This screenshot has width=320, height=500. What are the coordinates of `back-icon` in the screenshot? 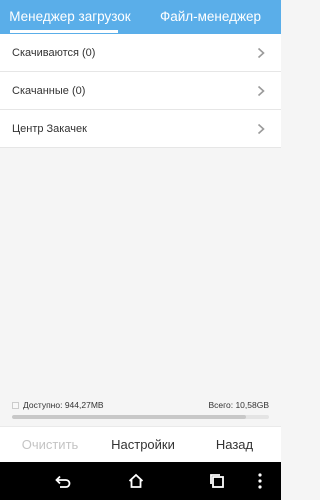 It's located at (62, 481).